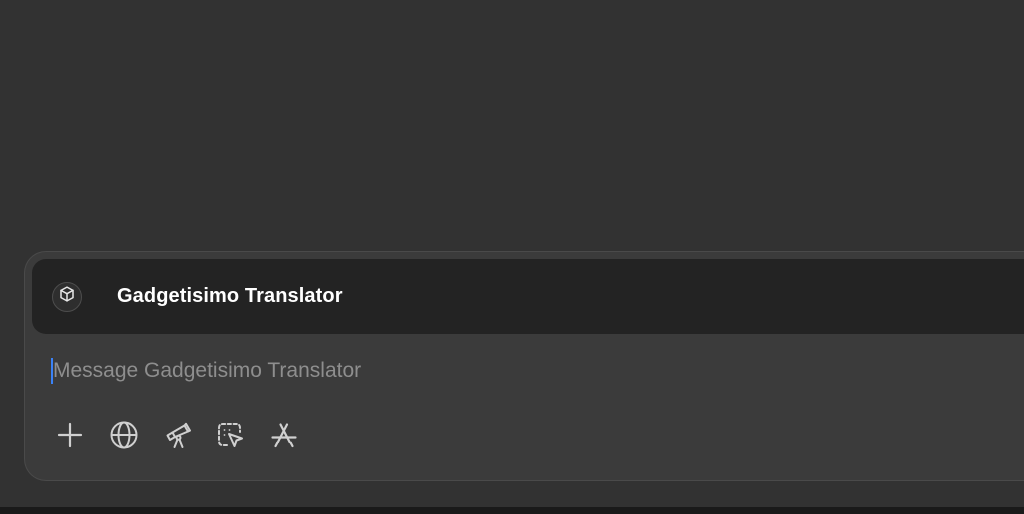 This screenshot has width=1024, height=514. I want to click on globe-icon, so click(124, 435).